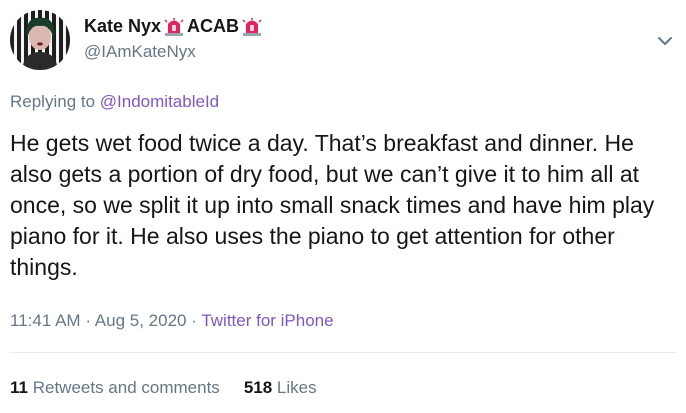  Describe the element at coordinates (174, 39) in the screenshot. I see `author-names: Kate Nyx ACAB @IAmKateNyx` at that location.